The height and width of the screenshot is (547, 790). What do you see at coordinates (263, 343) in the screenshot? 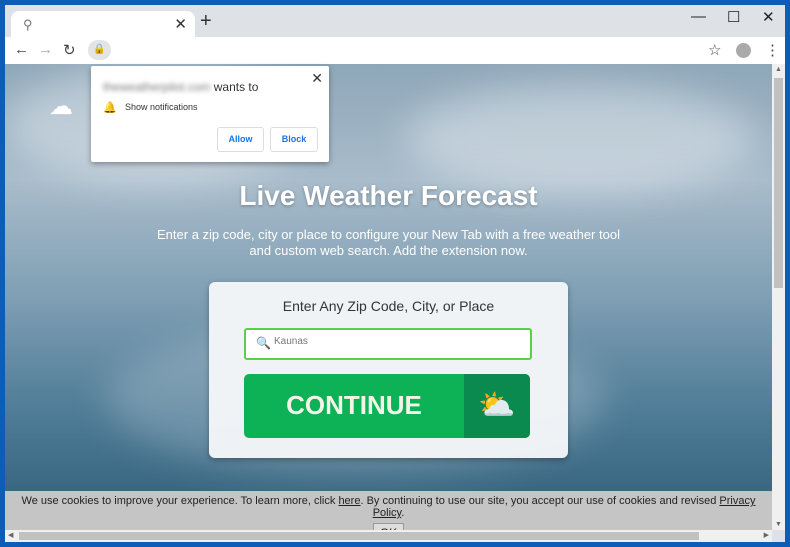
I see `search-icon: 🔍` at bounding box center [263, 343].